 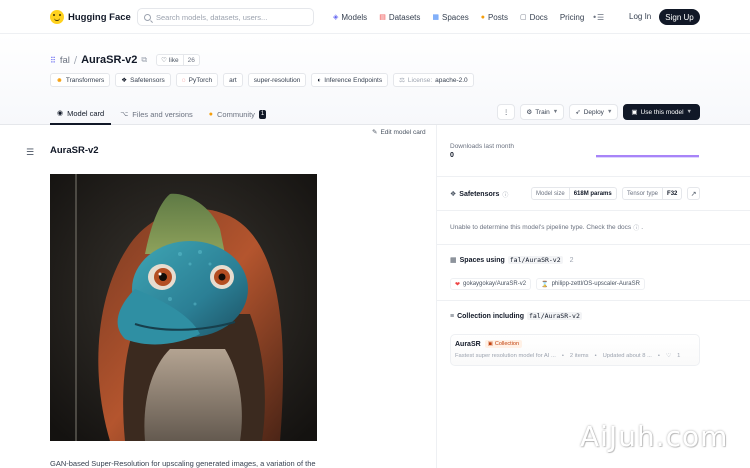 I want to click on space-chip: ❤ gokaygokay/AuraSR-v2, so click(x=491, y=284).